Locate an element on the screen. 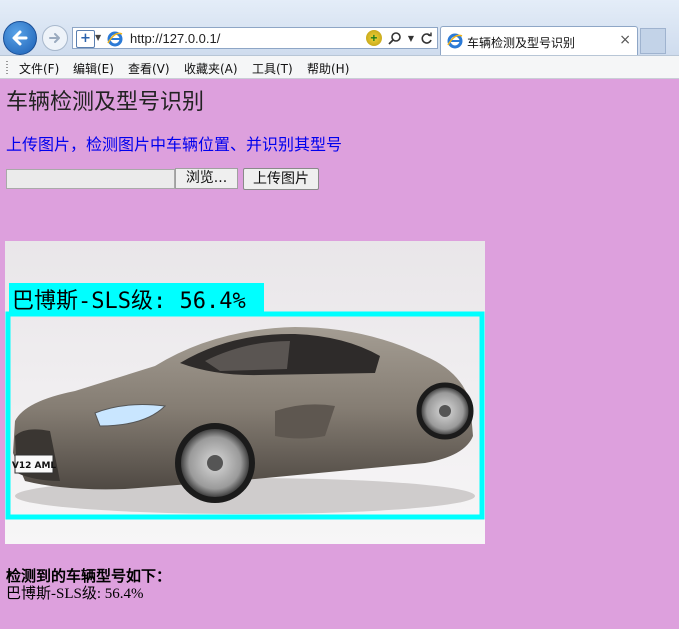 The image size is (679, 629). toolbar-grip is located at coordinates (7, 68).